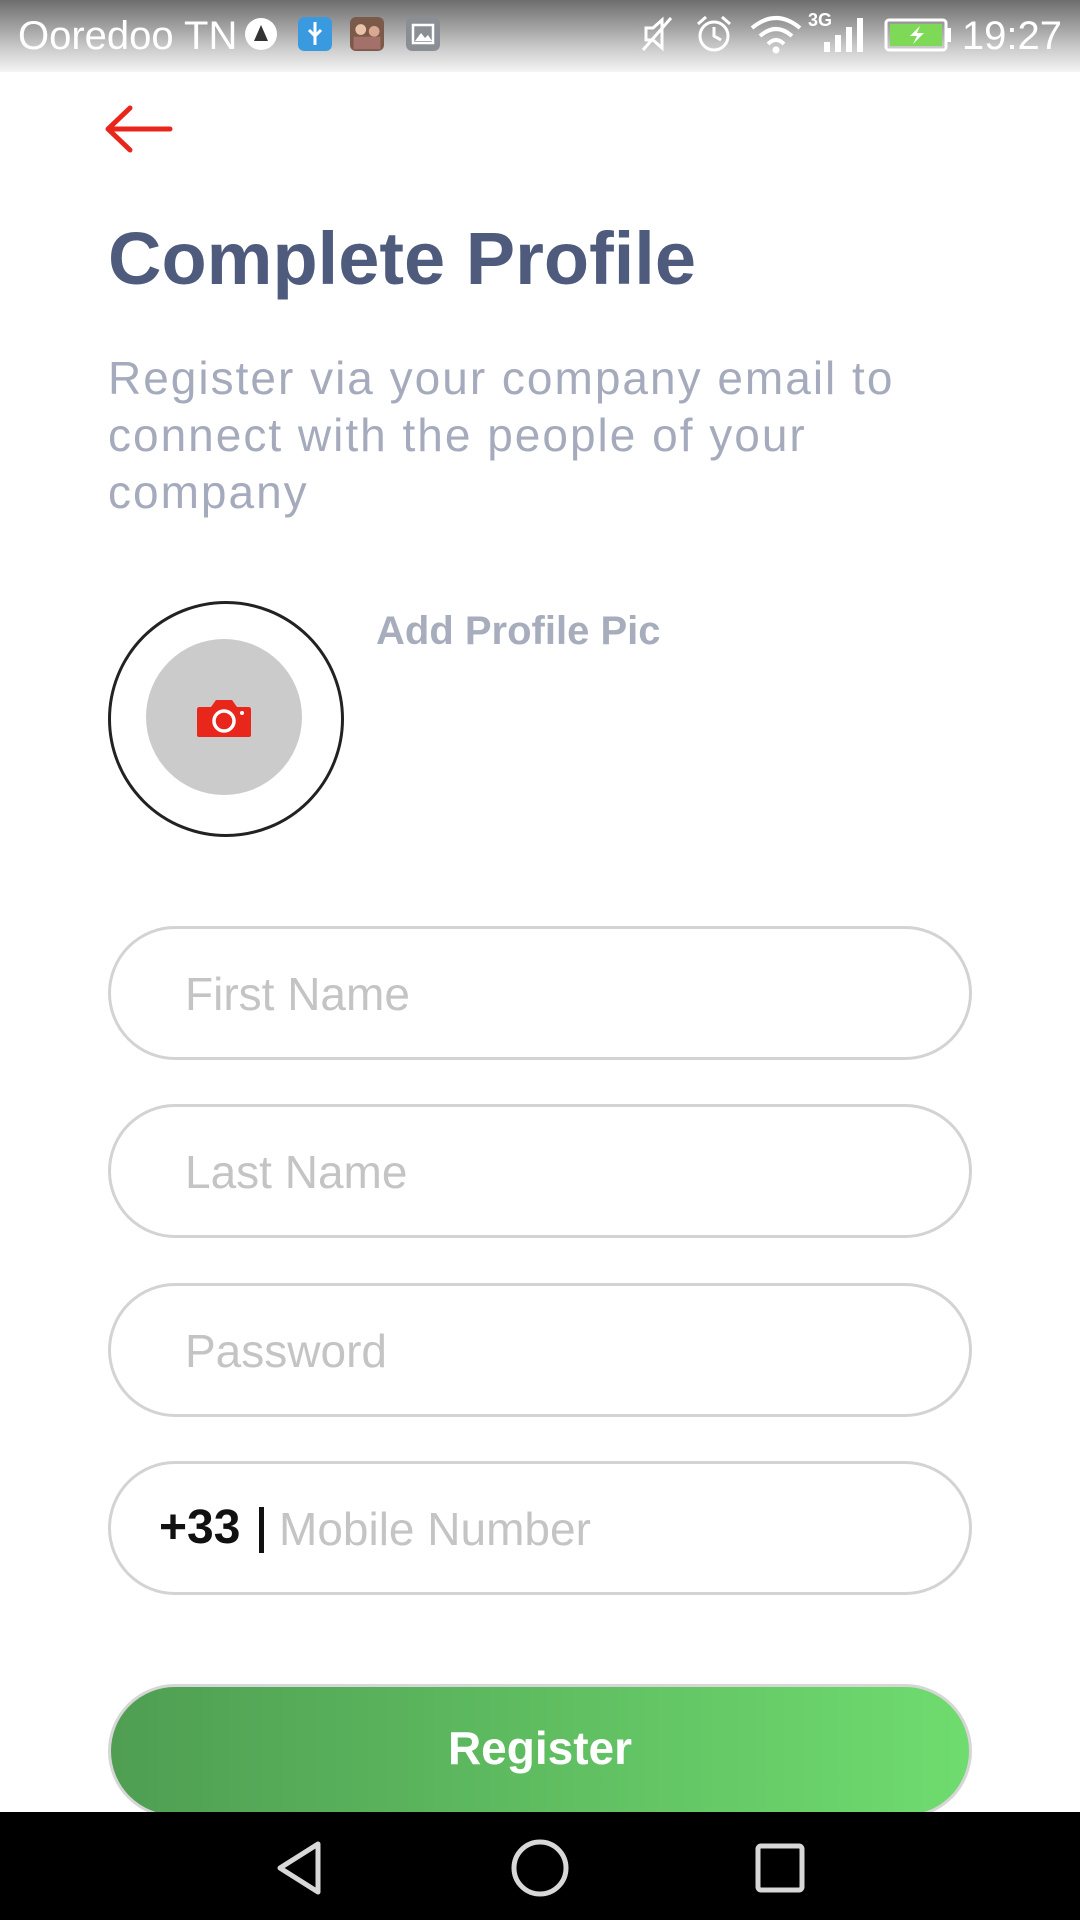  I want to click on first-name-field, so click(540, 993).